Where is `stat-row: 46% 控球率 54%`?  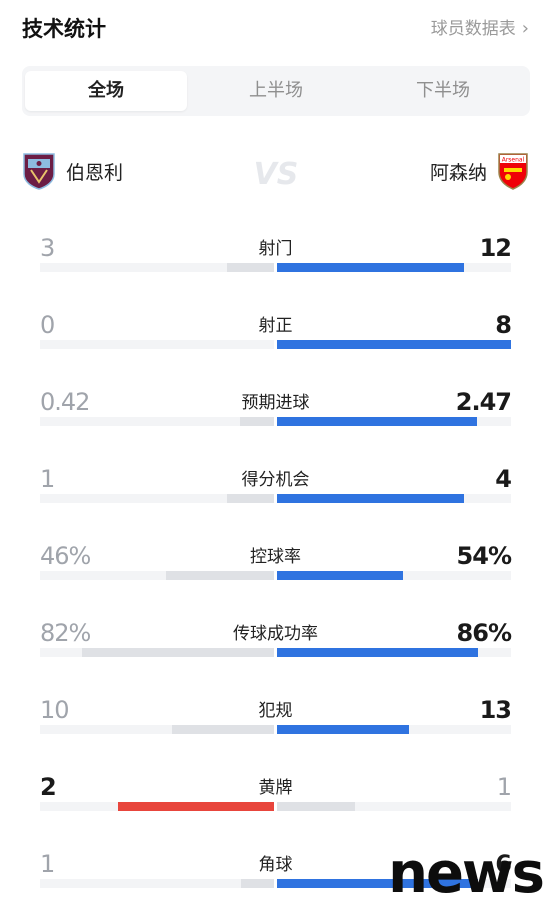
stat-row: 46% 控球率 54% is located at coordinates (276, 566).